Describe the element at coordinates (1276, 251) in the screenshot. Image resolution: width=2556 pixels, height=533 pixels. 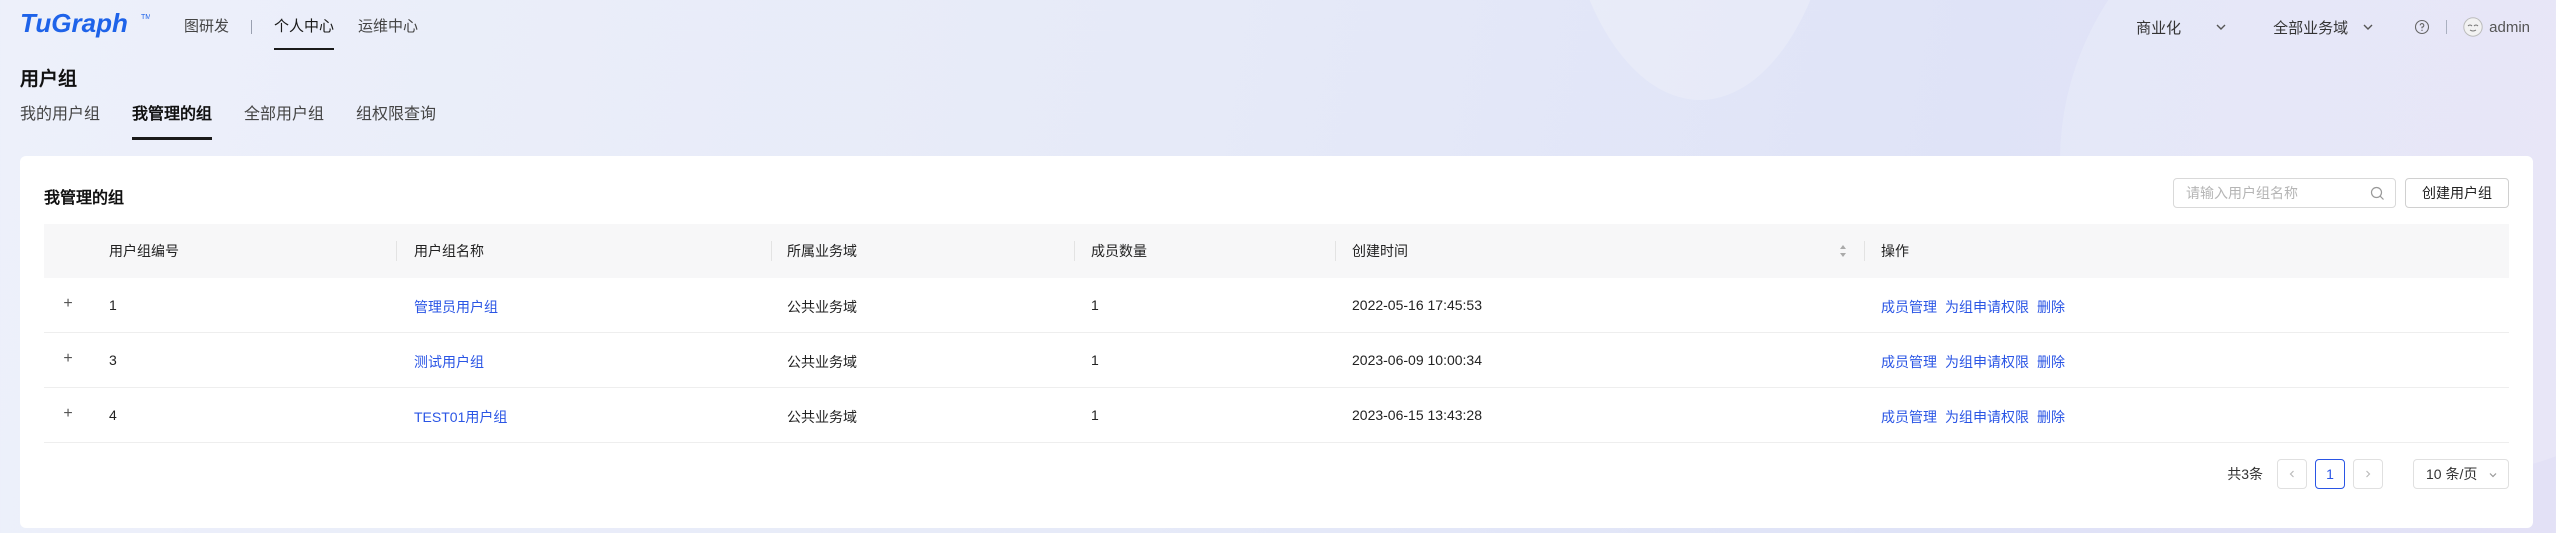
I see `table-header: 用户组编号 用户组名称 所属业务域 成员数量 创建时间 操作` at that location.